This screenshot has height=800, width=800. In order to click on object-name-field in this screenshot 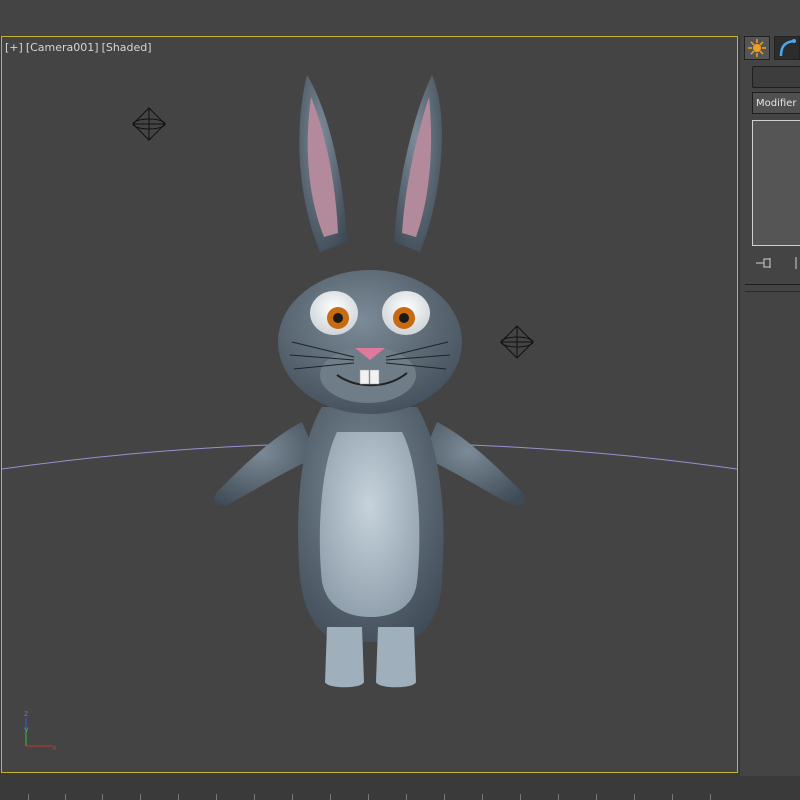, I will do `click(776, 77)`.